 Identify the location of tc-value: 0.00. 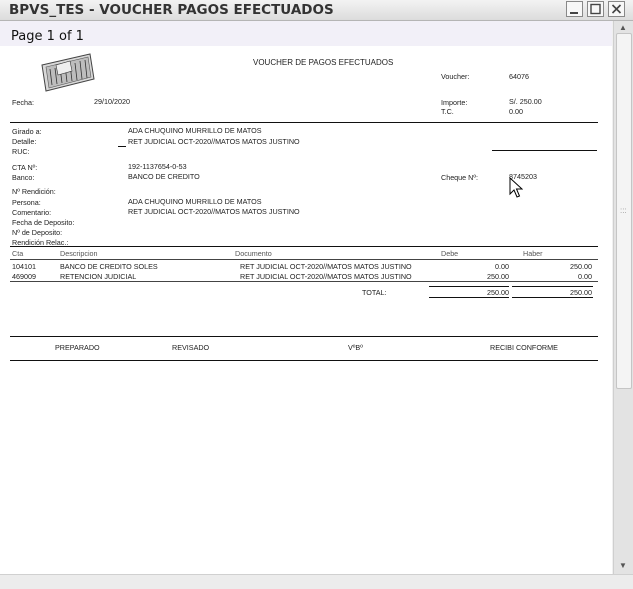
(516, 111).